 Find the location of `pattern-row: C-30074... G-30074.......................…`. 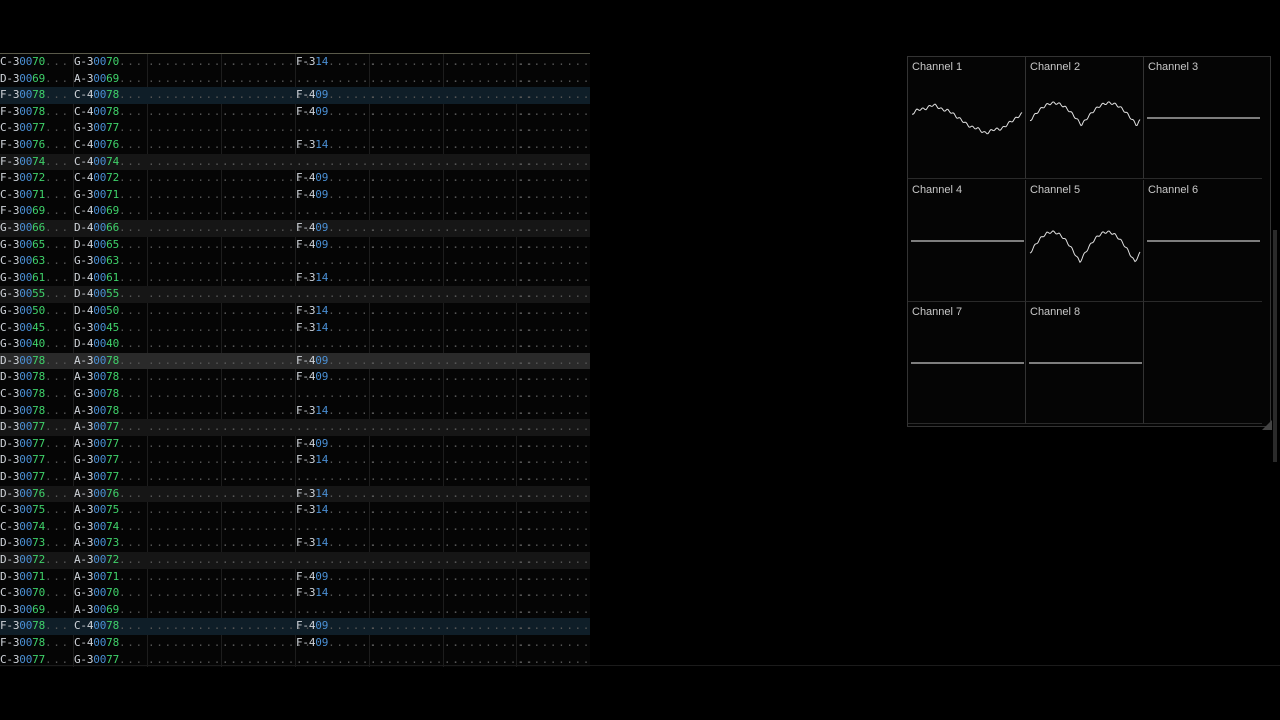

pattern-row: C-30074... G-30074.......................… is located at coordinates (295, 527).